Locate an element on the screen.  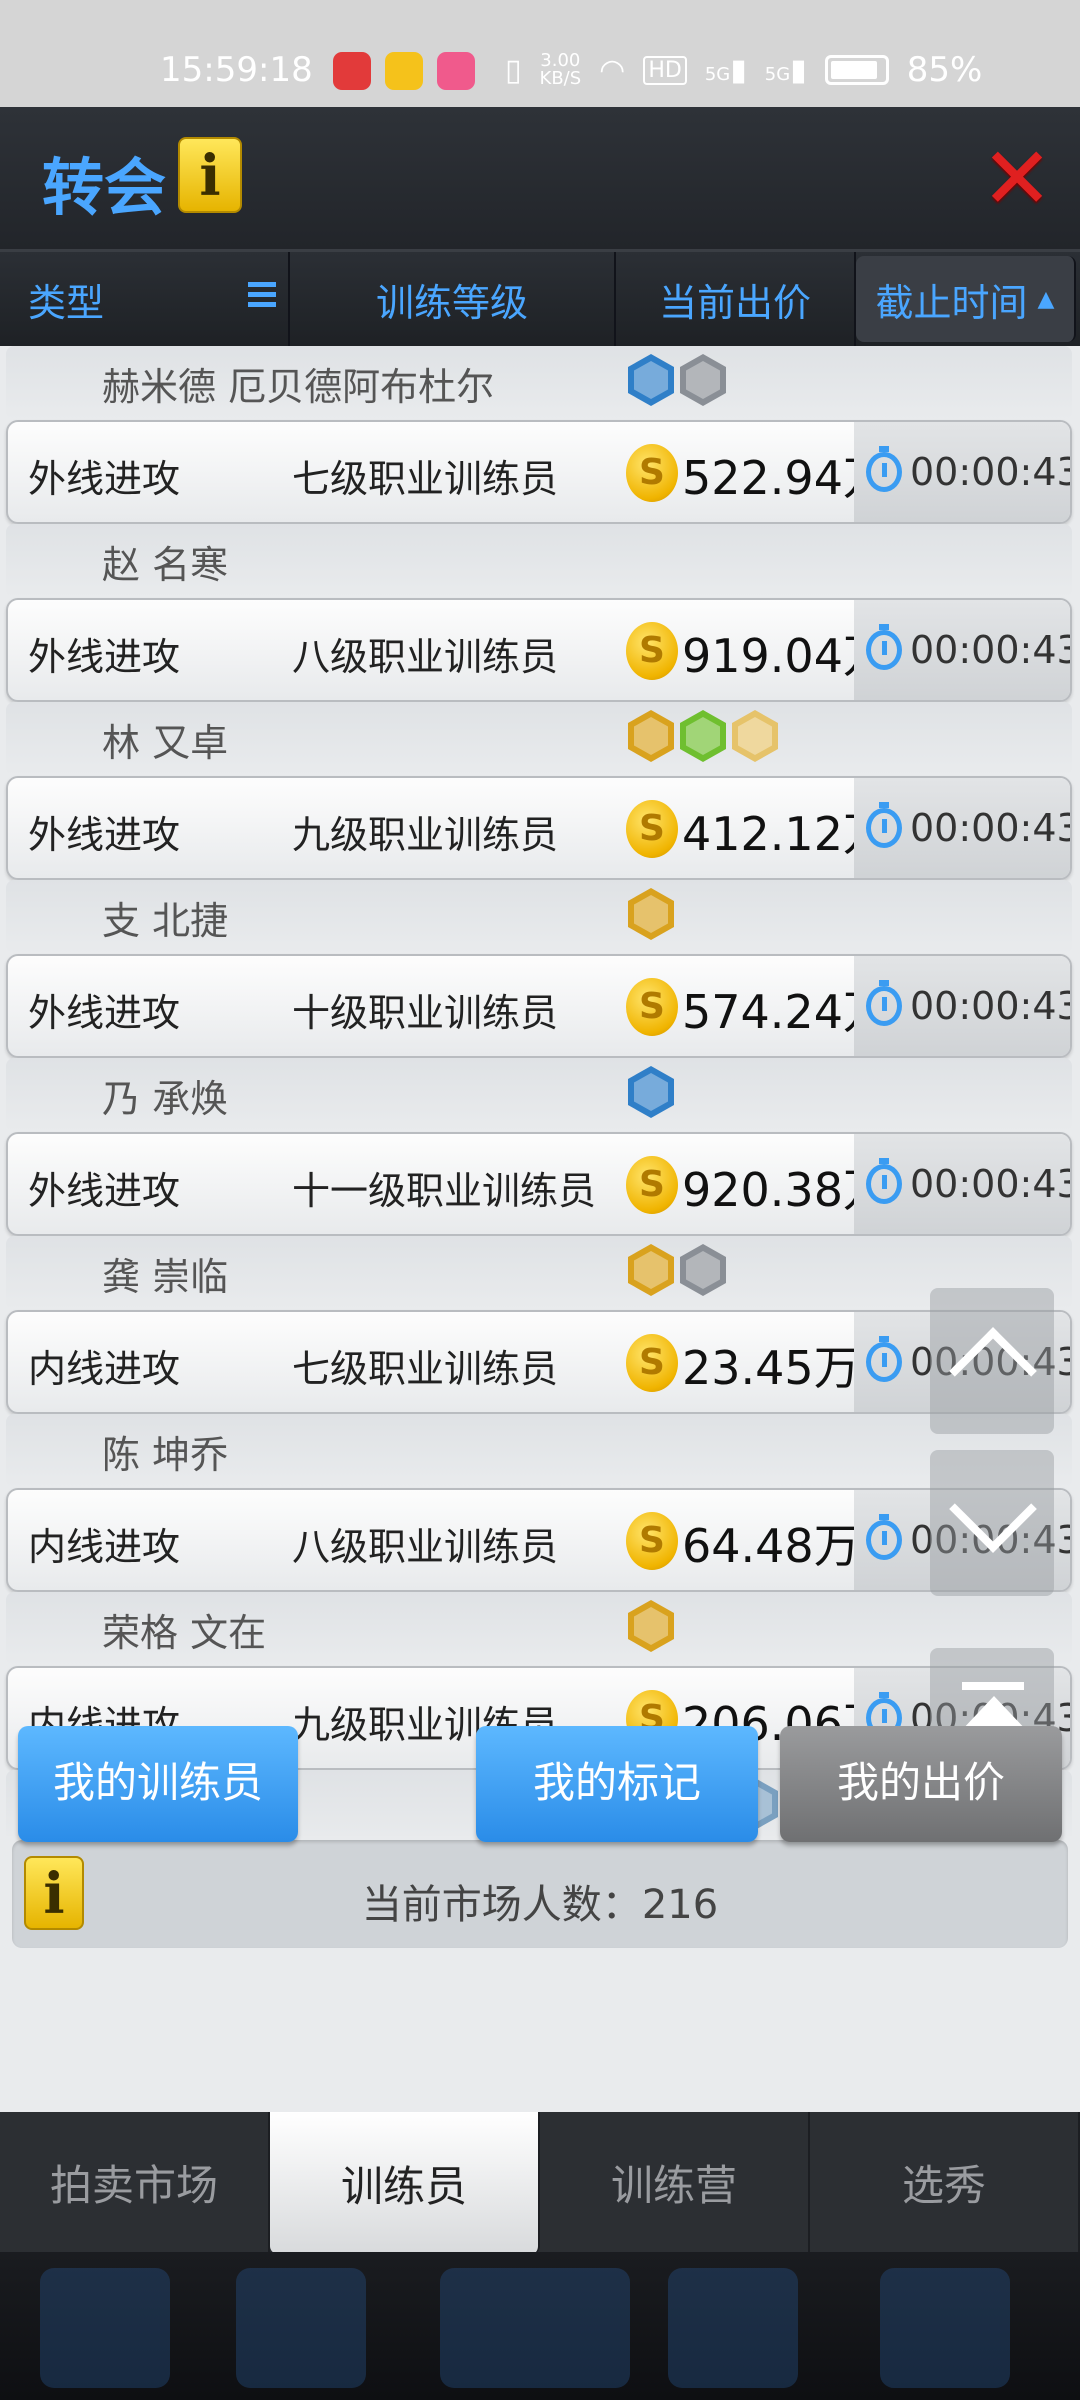
my-trainers-button: 我的训练员 is located at coordinates (158, 1784).